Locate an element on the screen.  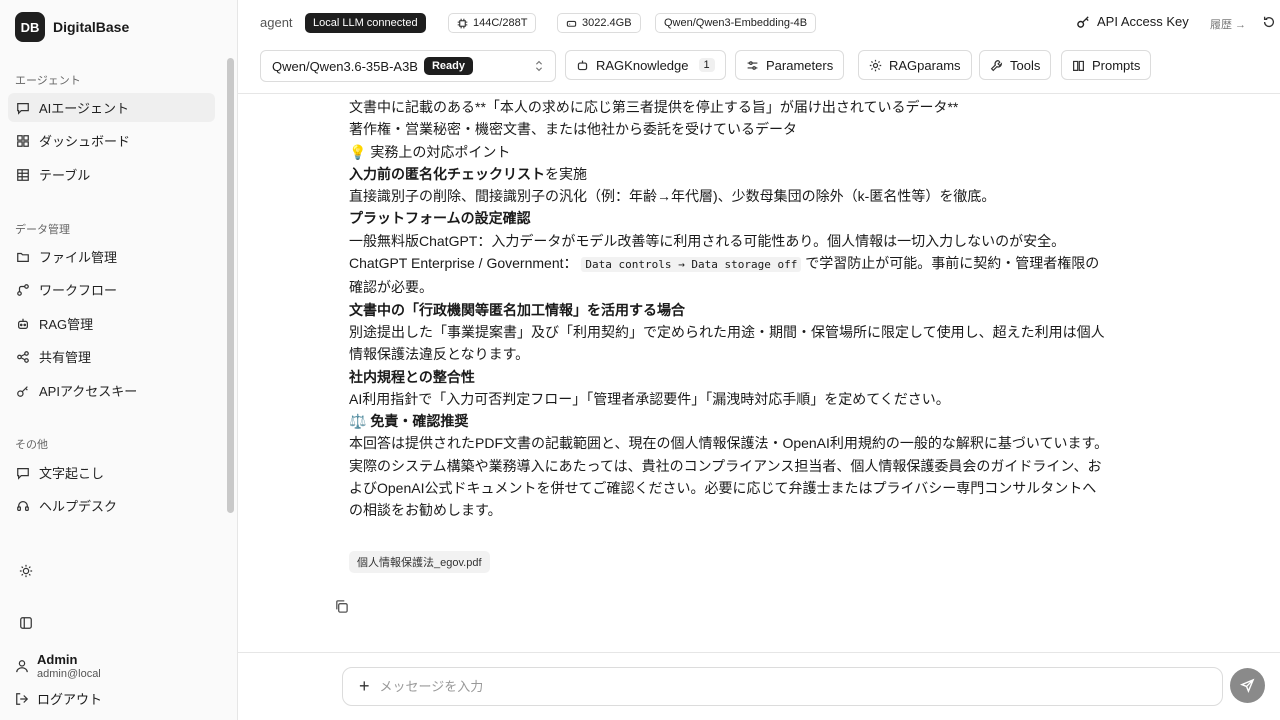
cpu-icon is located at coordinates (462, 23).